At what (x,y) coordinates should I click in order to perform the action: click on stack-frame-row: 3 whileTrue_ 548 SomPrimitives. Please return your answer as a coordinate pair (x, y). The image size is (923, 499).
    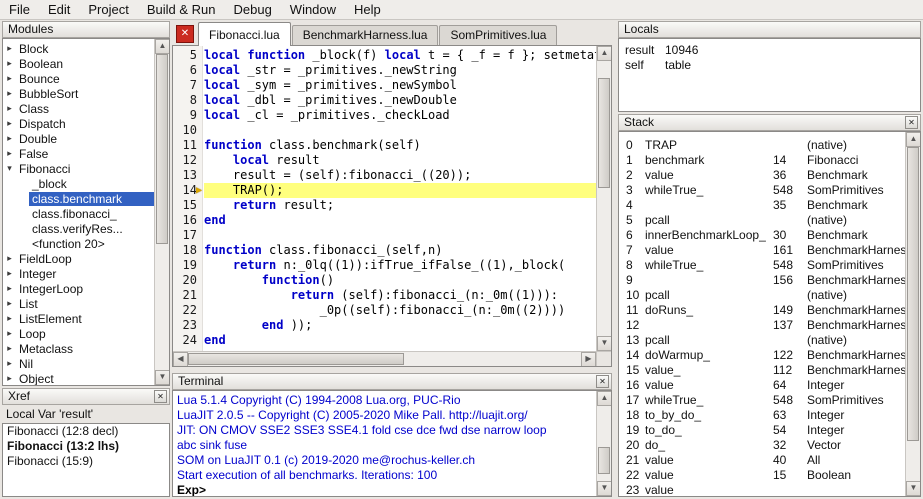
    Looking at the image, I should click on (762, 189).